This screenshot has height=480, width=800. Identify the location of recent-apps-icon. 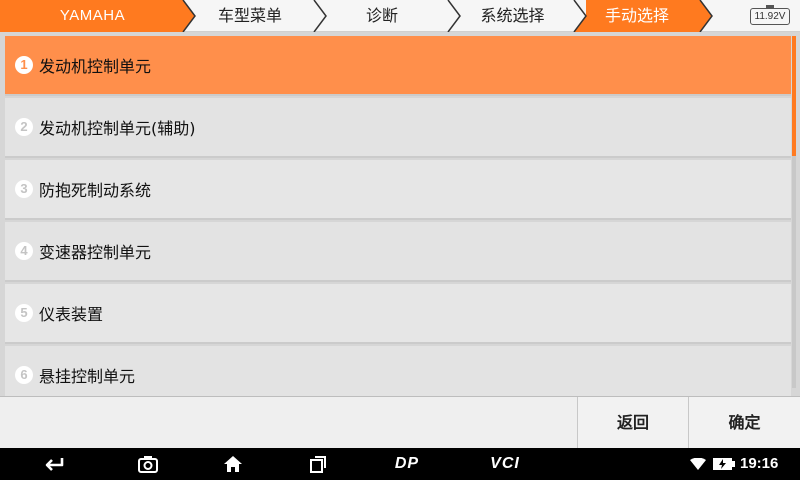
(318, 464).